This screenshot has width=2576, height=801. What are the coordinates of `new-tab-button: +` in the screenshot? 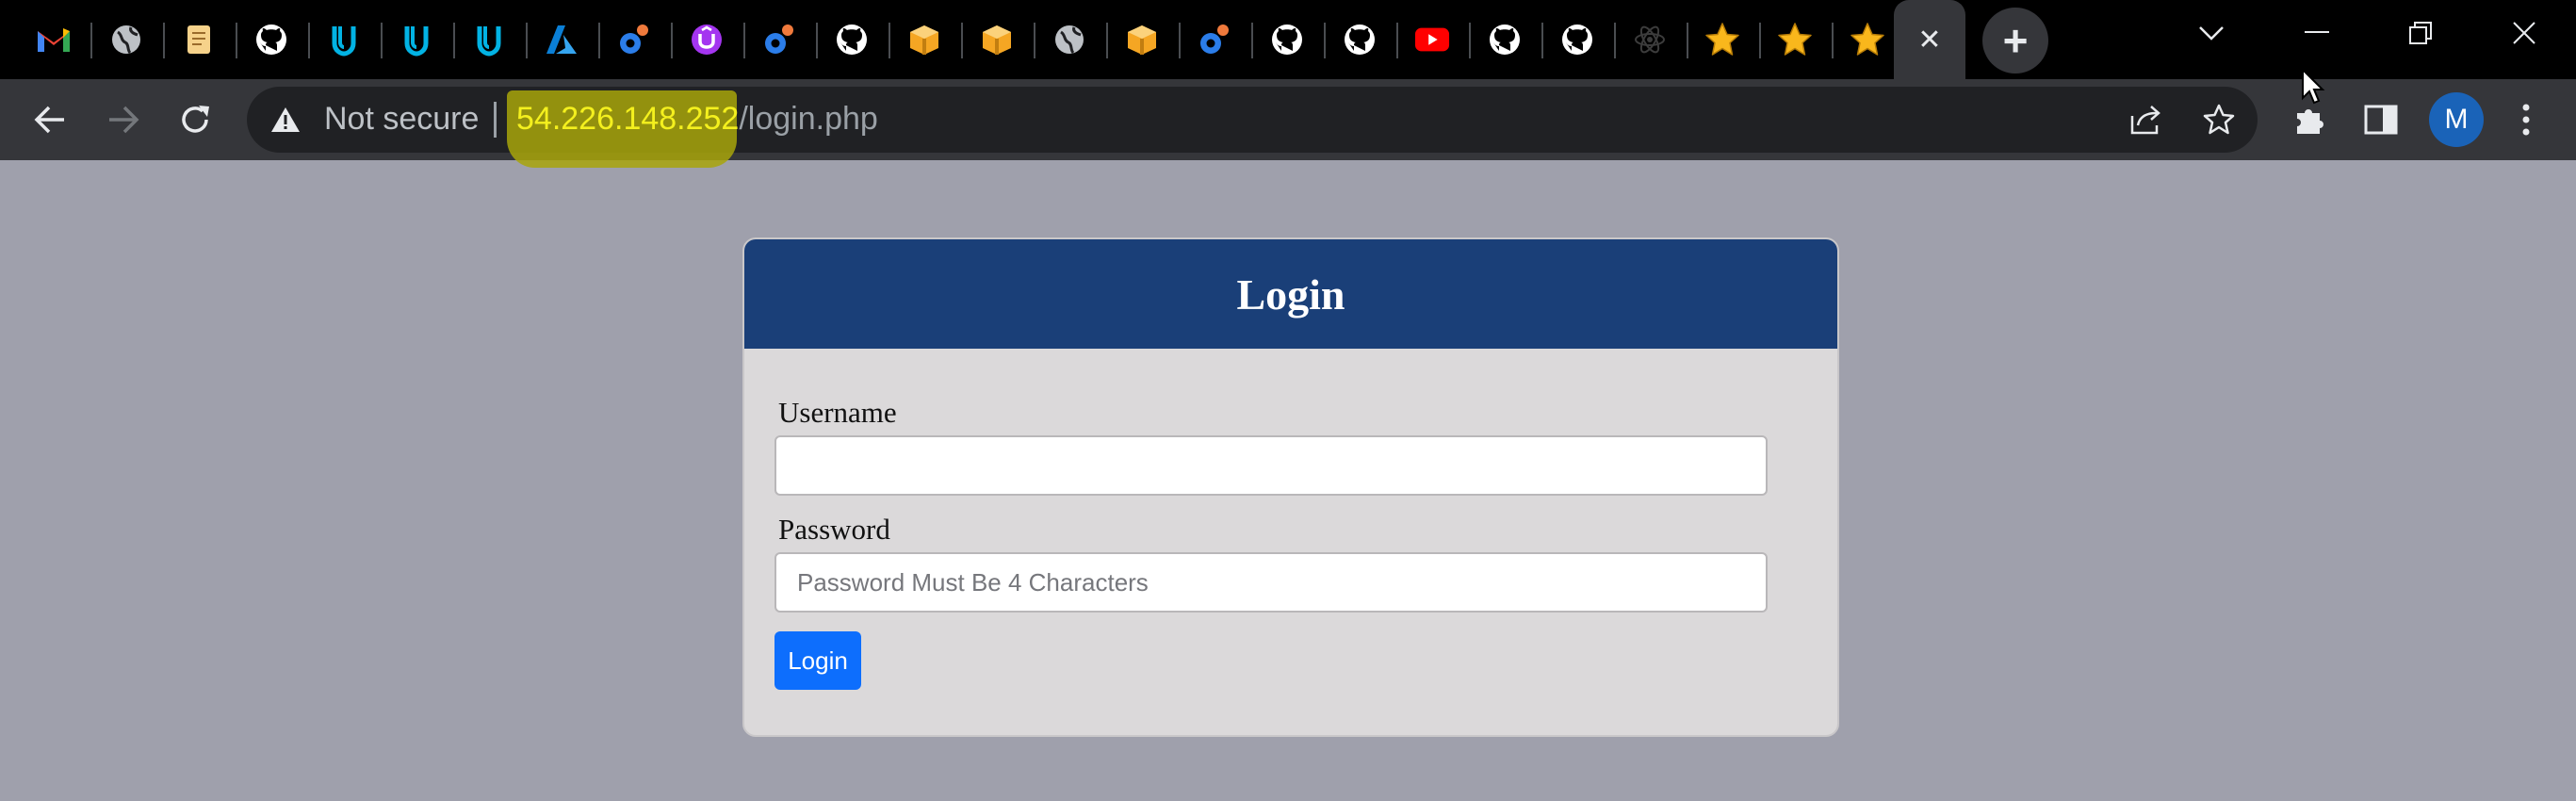 It's located at (2015, 41).